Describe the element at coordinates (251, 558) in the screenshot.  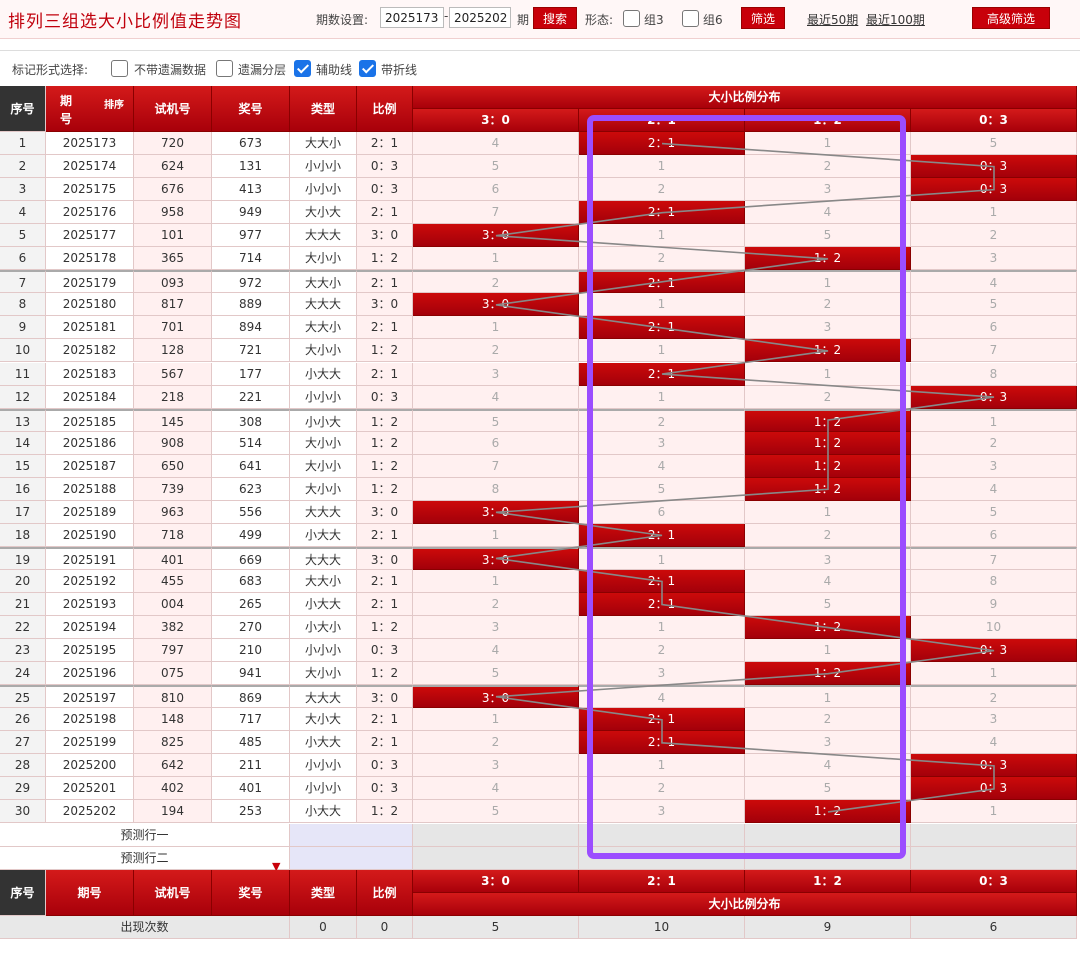
I see `row-prize-number: 669` at that location.